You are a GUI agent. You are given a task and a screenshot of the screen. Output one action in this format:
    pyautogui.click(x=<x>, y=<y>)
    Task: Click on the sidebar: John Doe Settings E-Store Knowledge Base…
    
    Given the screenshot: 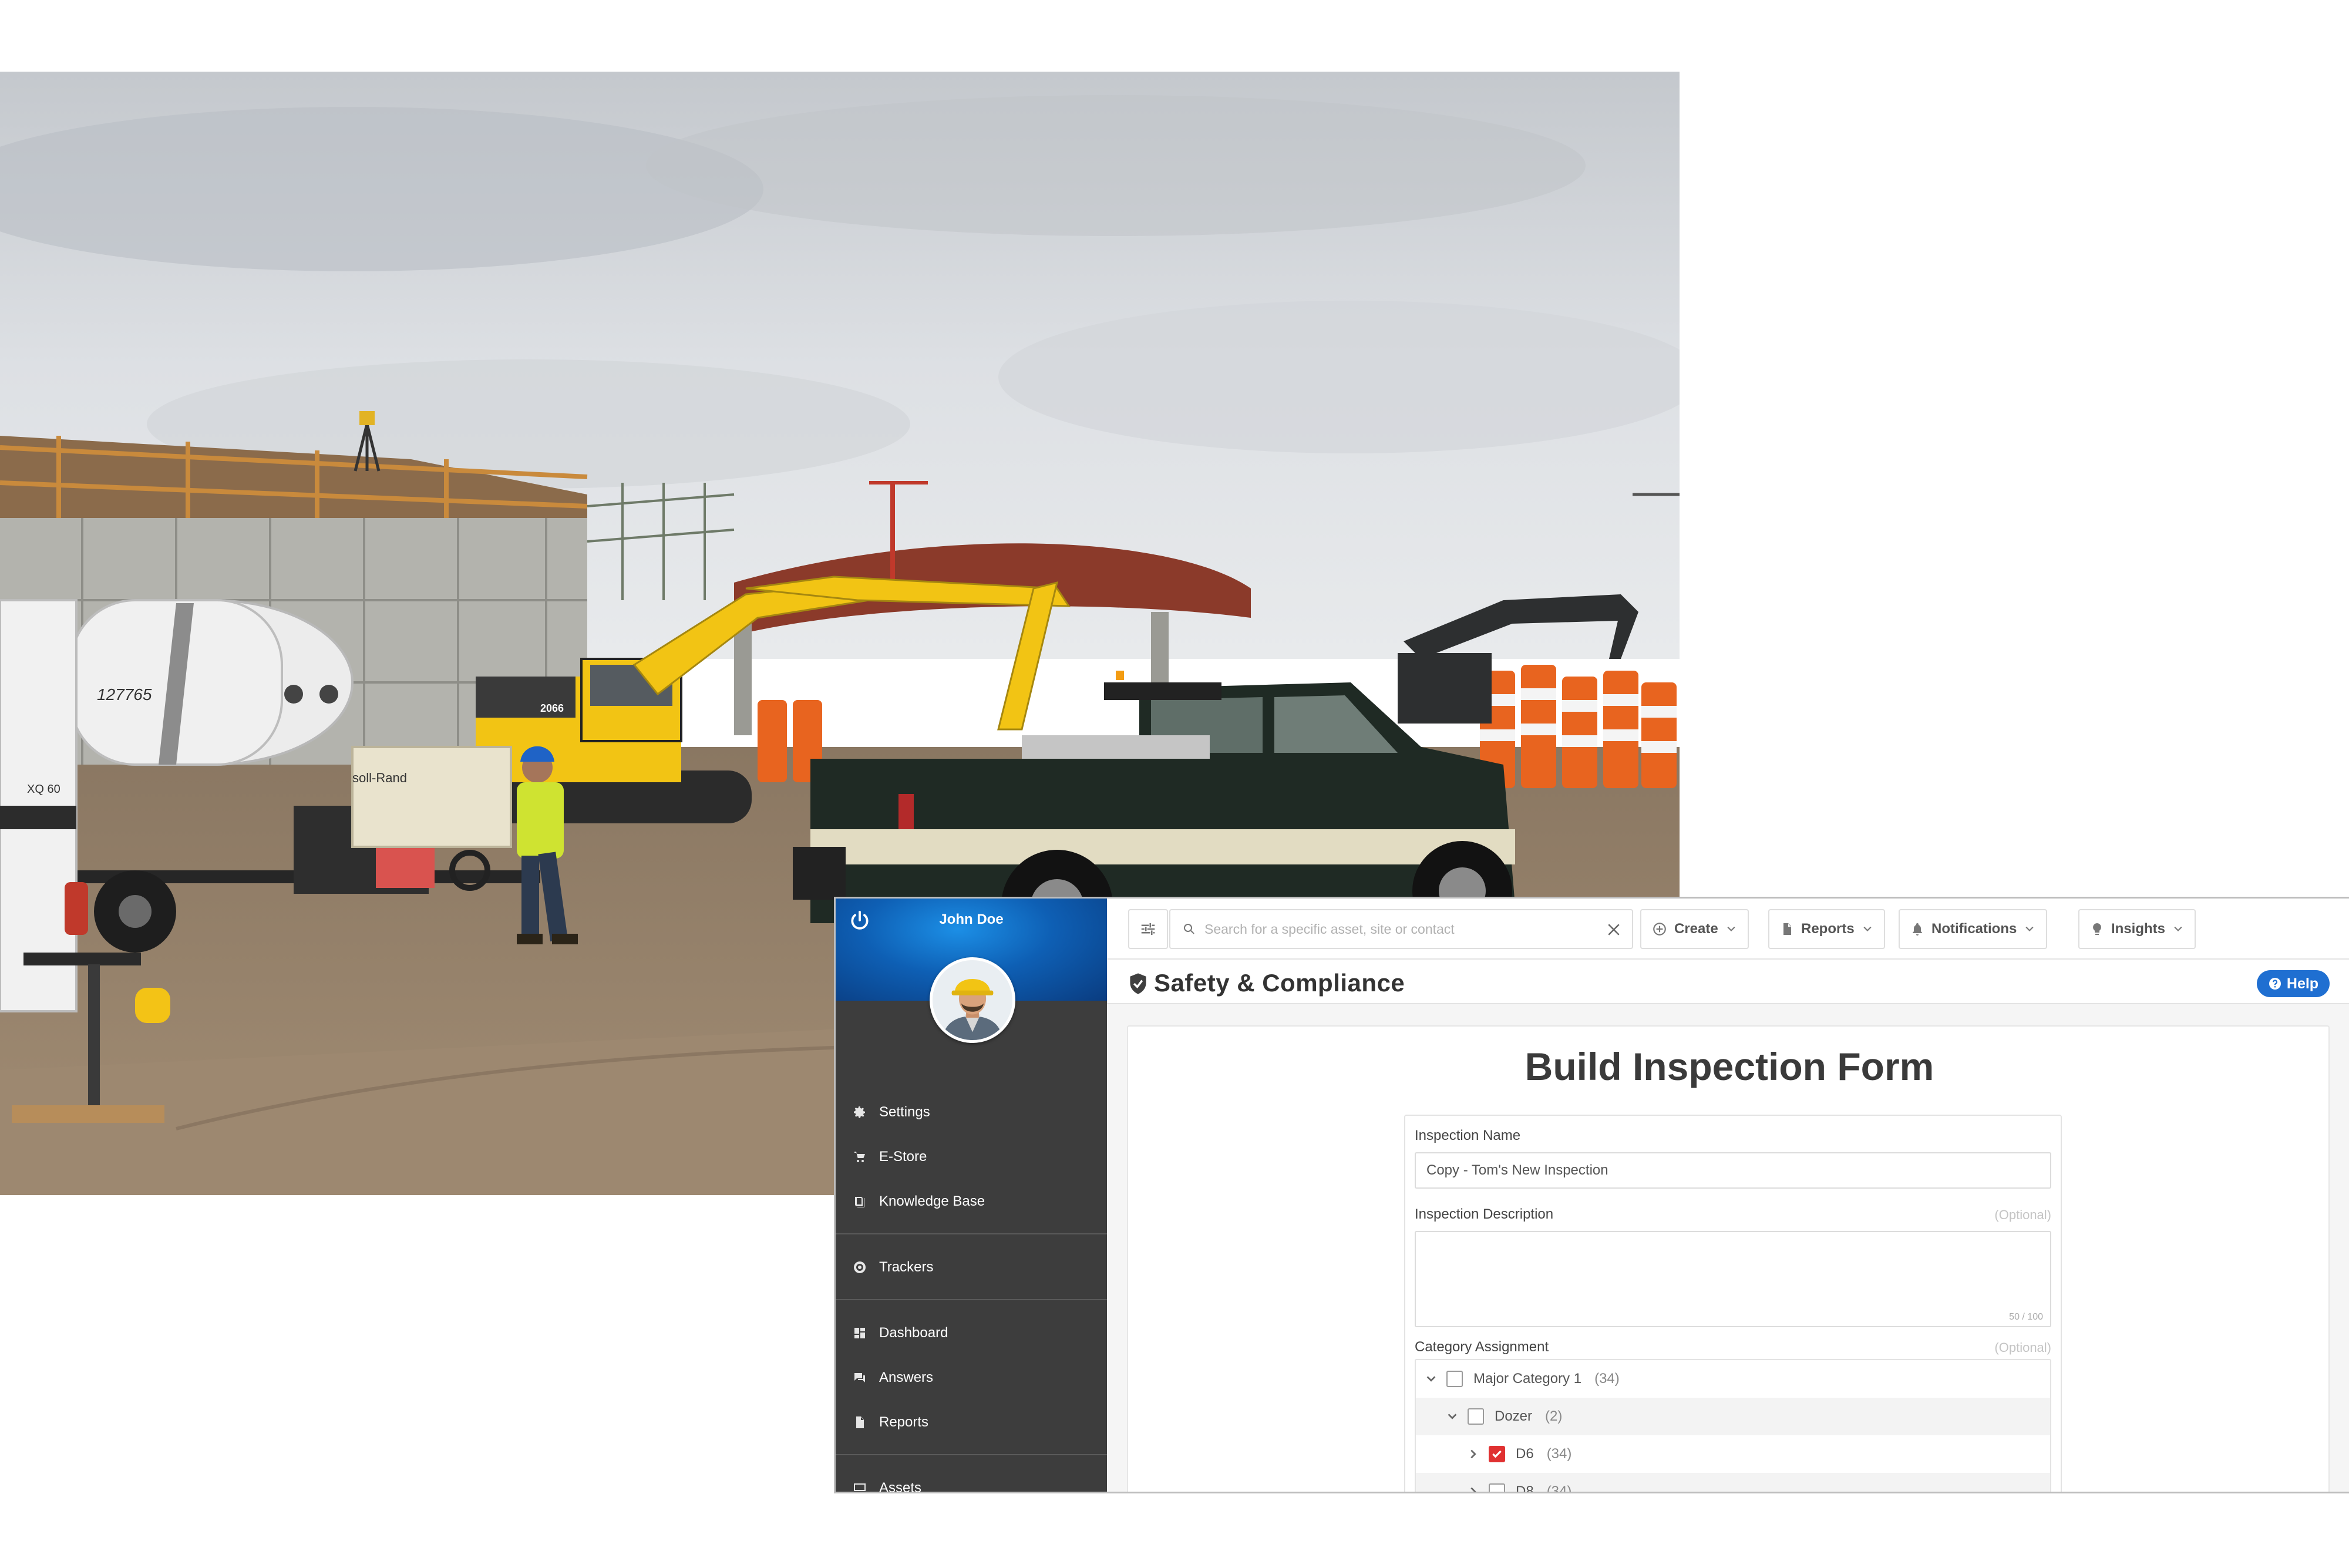 What is the action you would take?
    pyautogui.click(x=972, y=1196)
    